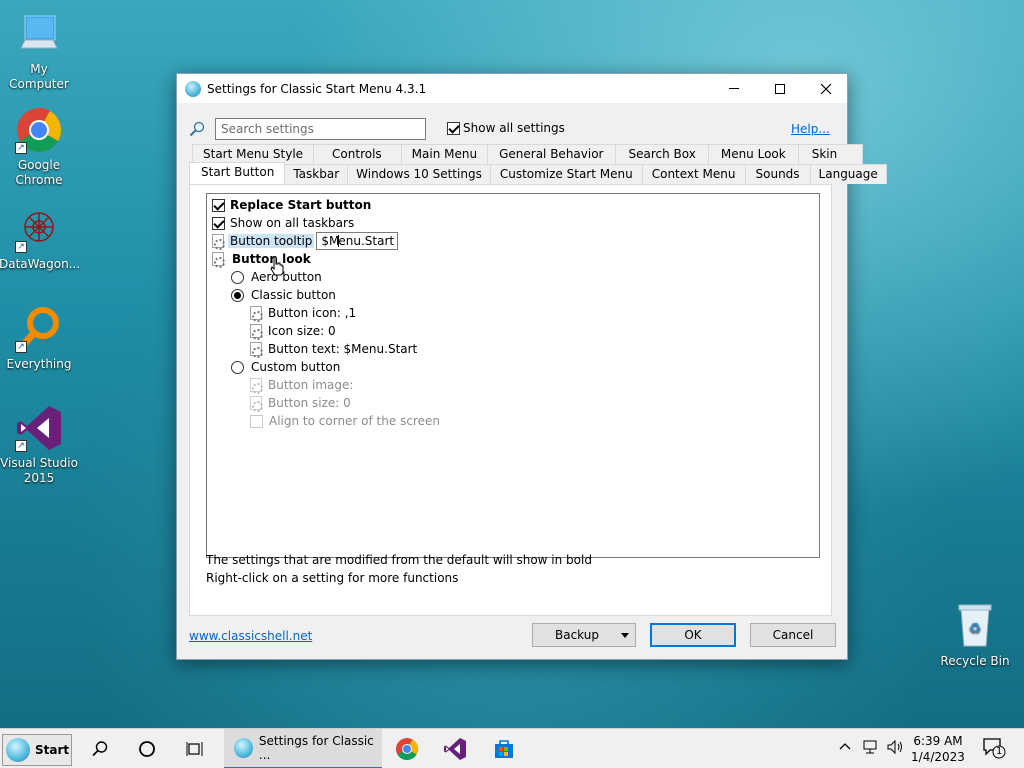 The width and height of the screenshot is (1024, 768). What do you see at coordinates (419, 174) in the screenshot?
I see `tab-windows-10-settings: Windows 10 Settings` at bounding box center [419, 174].